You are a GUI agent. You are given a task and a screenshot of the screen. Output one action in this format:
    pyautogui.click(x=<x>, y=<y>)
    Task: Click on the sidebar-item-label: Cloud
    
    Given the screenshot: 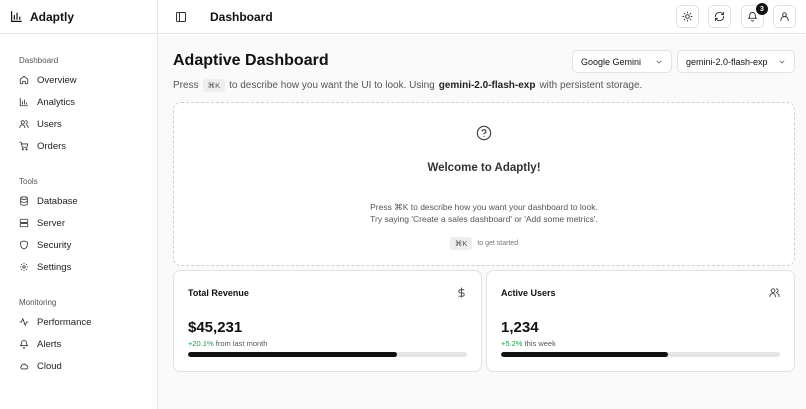 What is the action you would take?
    pyautogui.click(x=49, y=366)
    